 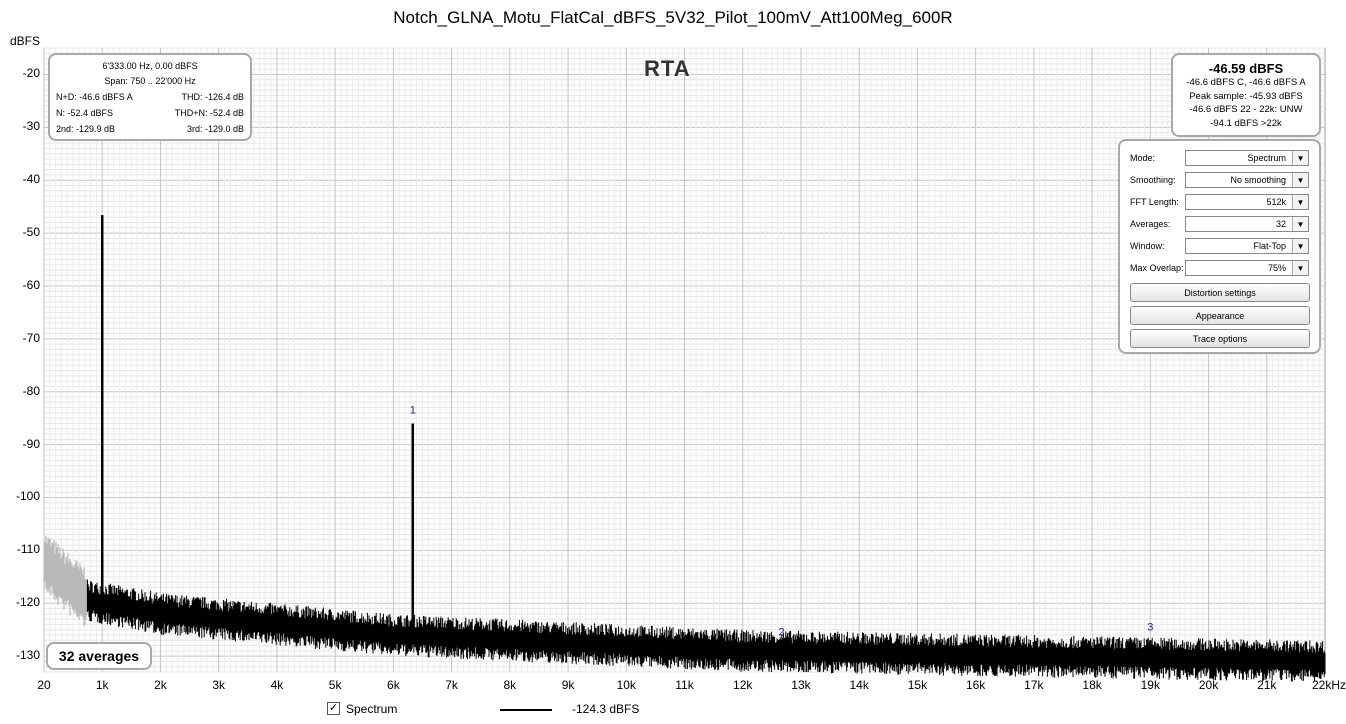 I want to click on x-tick-label: 6k, so click(x=393, y=685).